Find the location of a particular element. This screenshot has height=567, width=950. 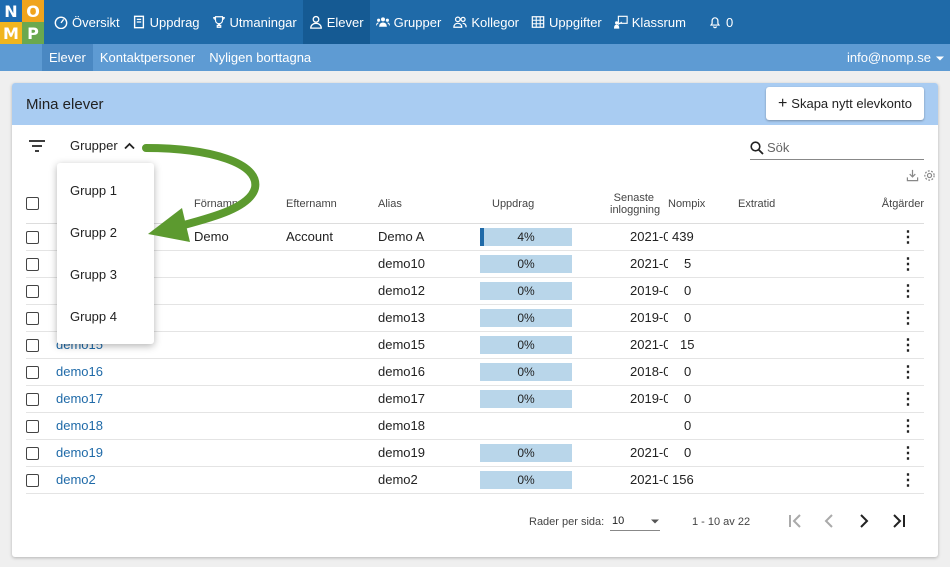

rows-per-page-select: 10 is located at coordinates (635, 521).